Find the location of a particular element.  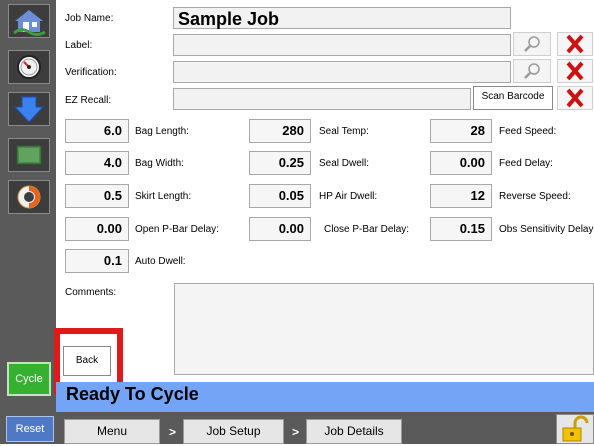

label-clear-button is located at coordinates (575, 44).